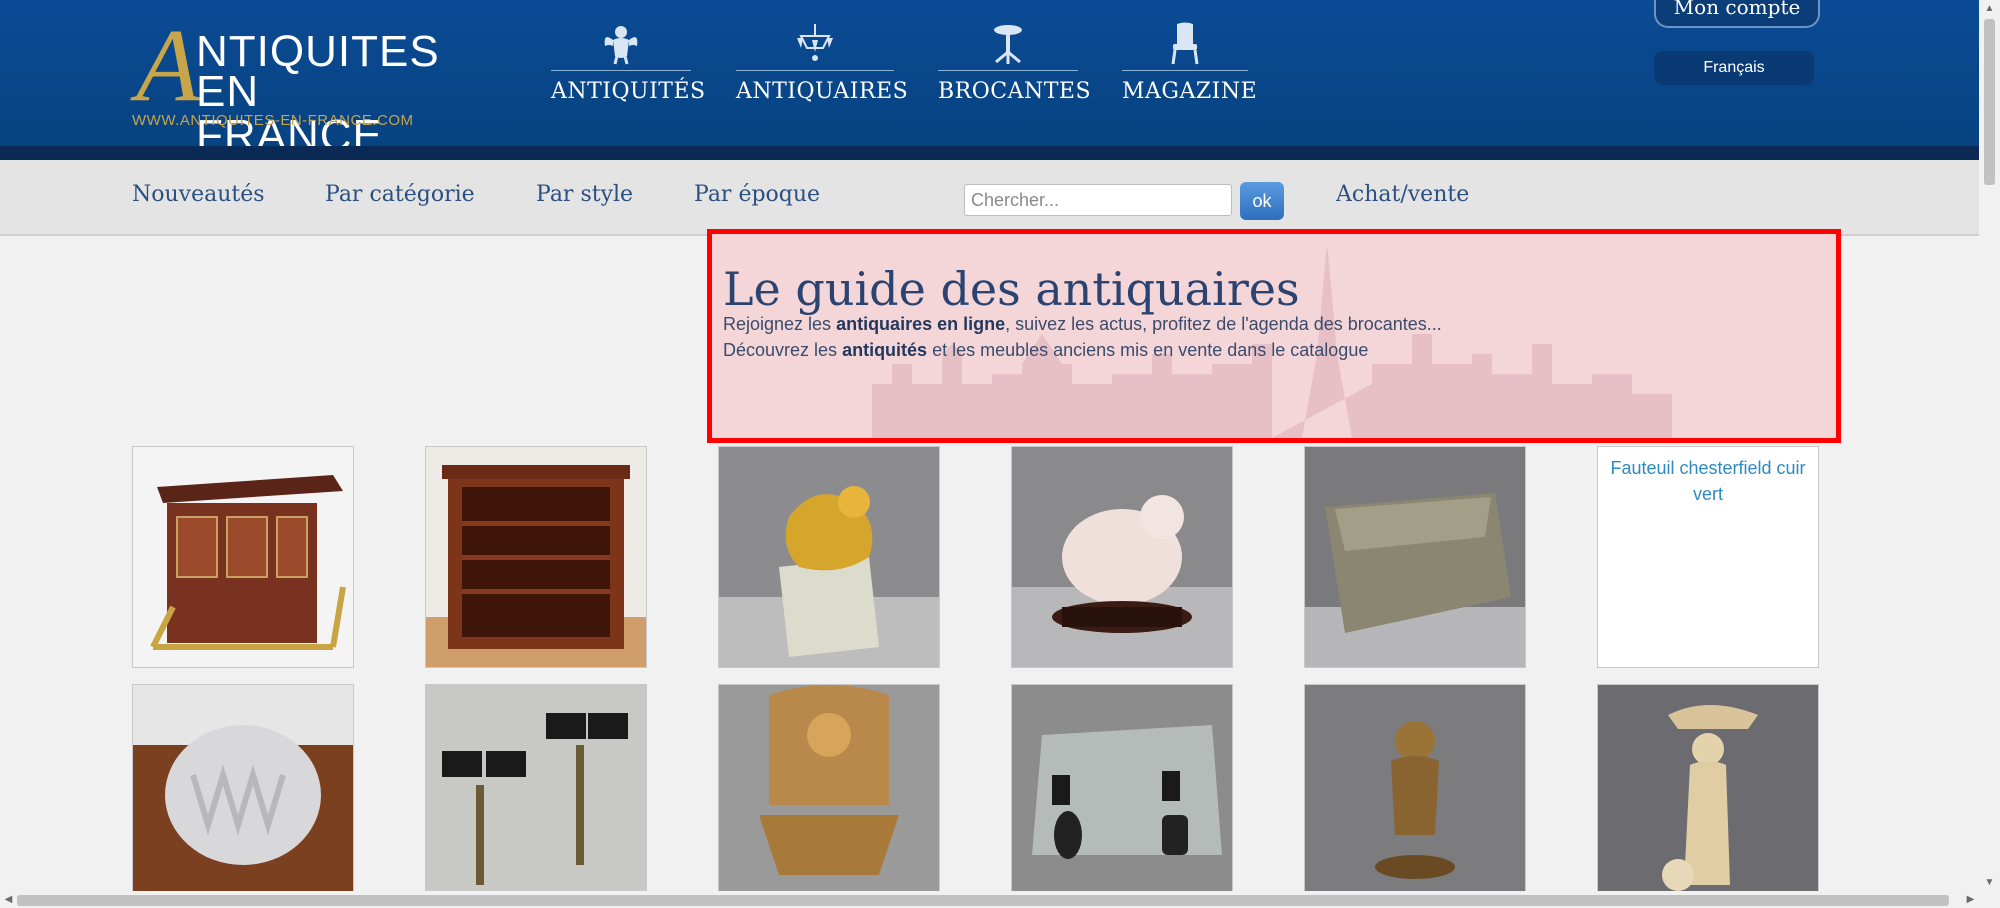  What do you see at coordinates (1185, 43) in the screenshot?
I see `chair-icon` at bounding box center [1185, 43].